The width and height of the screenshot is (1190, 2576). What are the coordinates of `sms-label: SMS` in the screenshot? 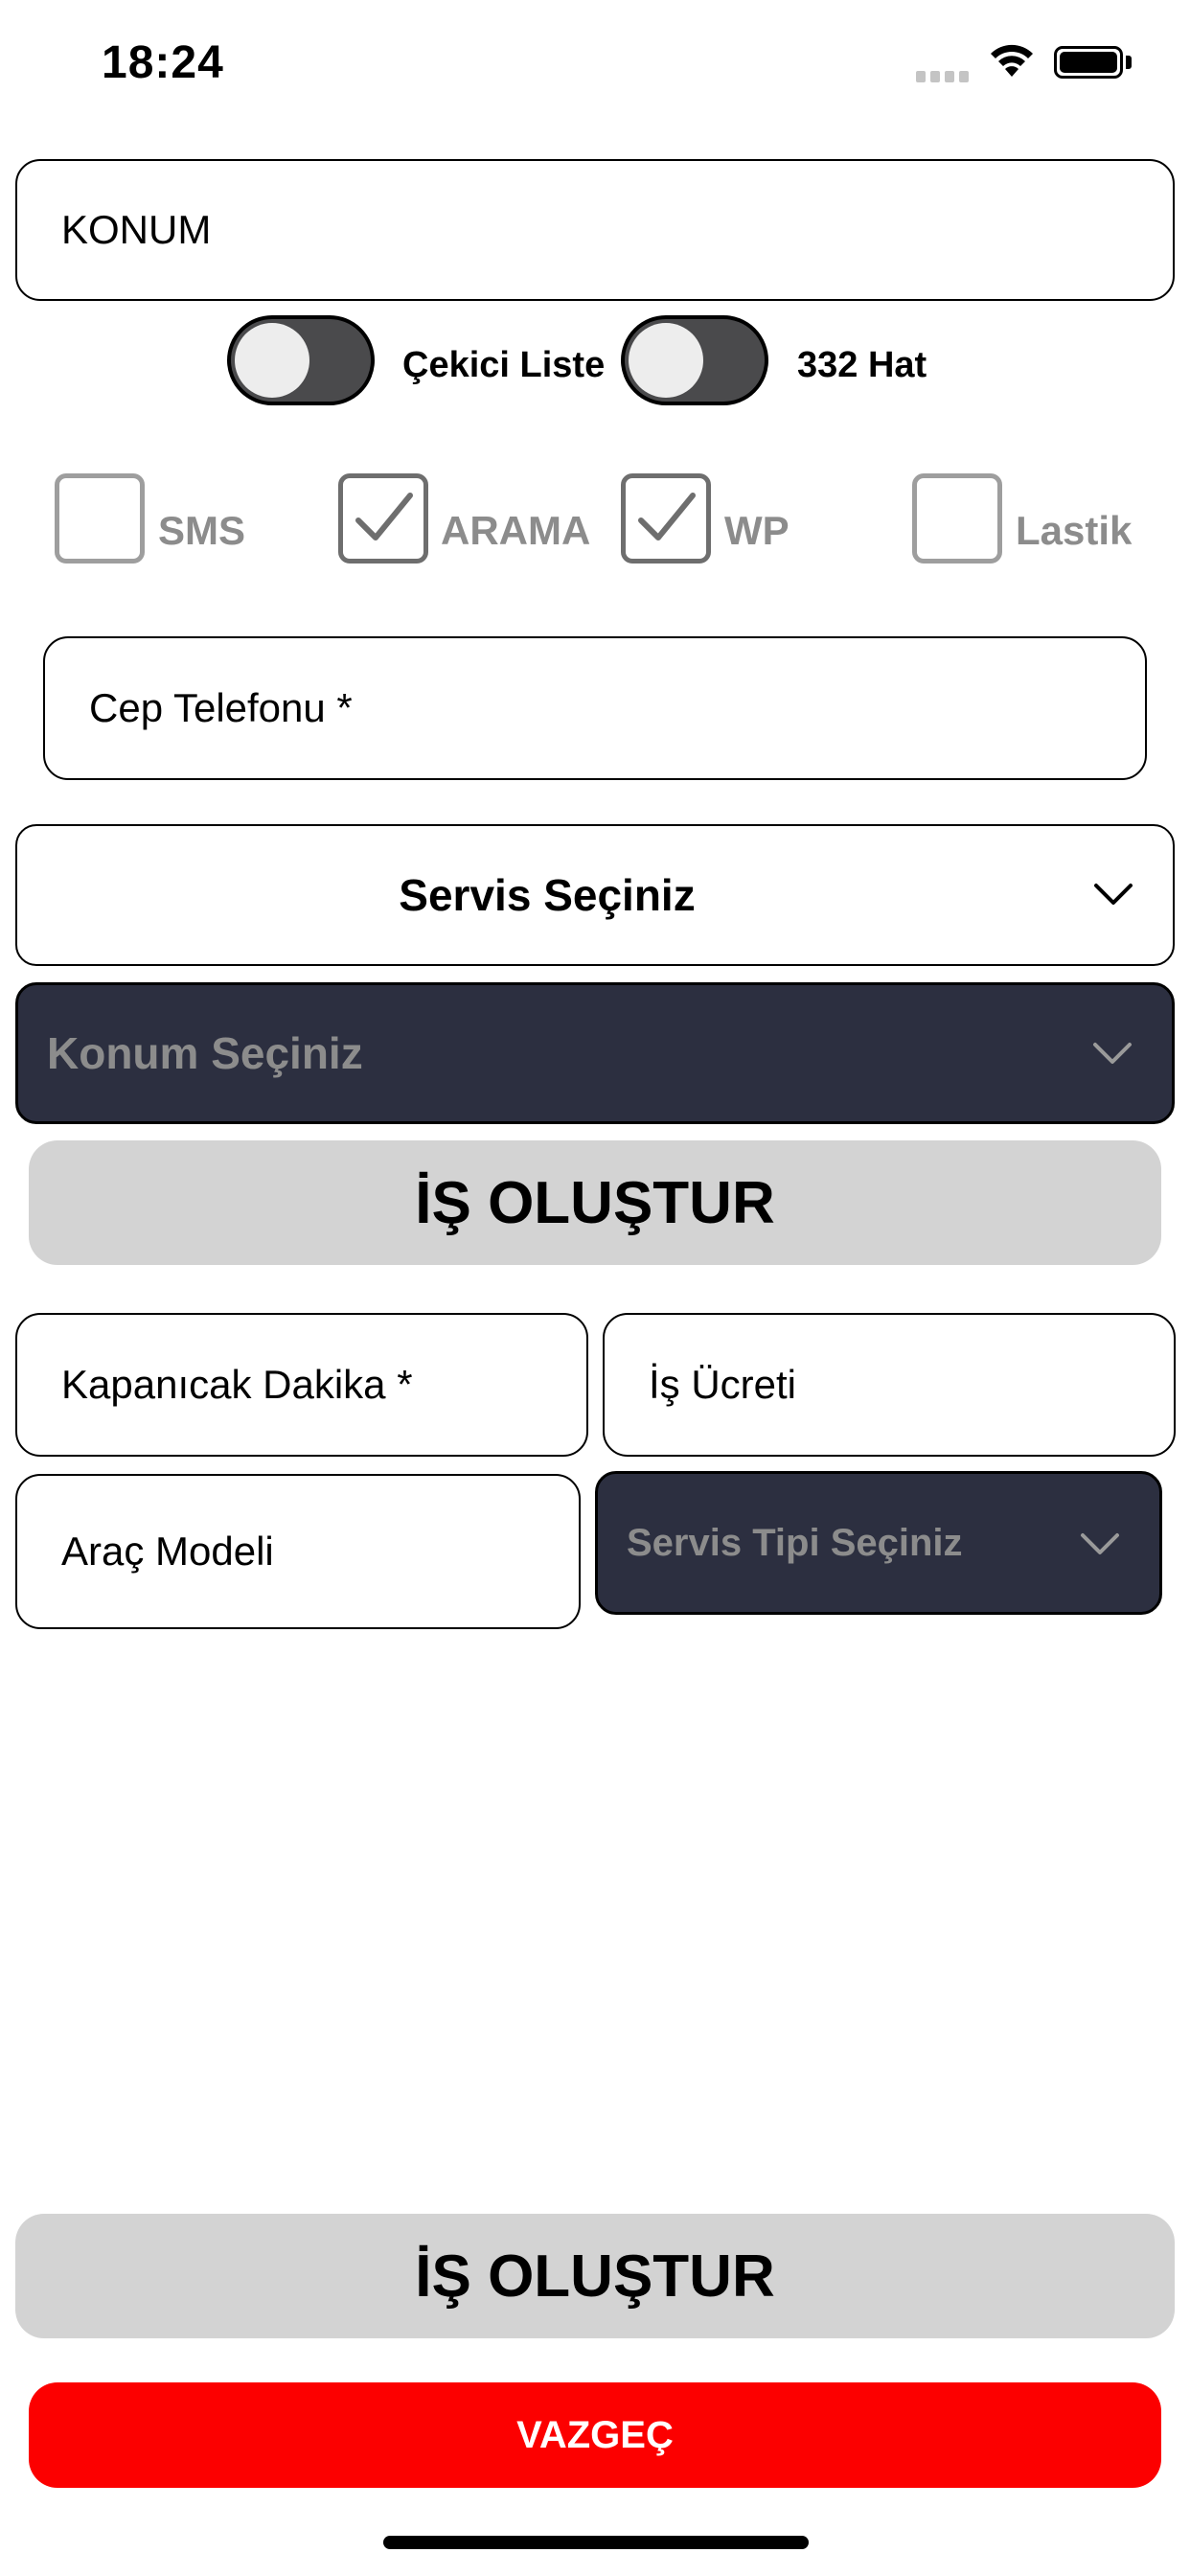 It's located at (202, 530).